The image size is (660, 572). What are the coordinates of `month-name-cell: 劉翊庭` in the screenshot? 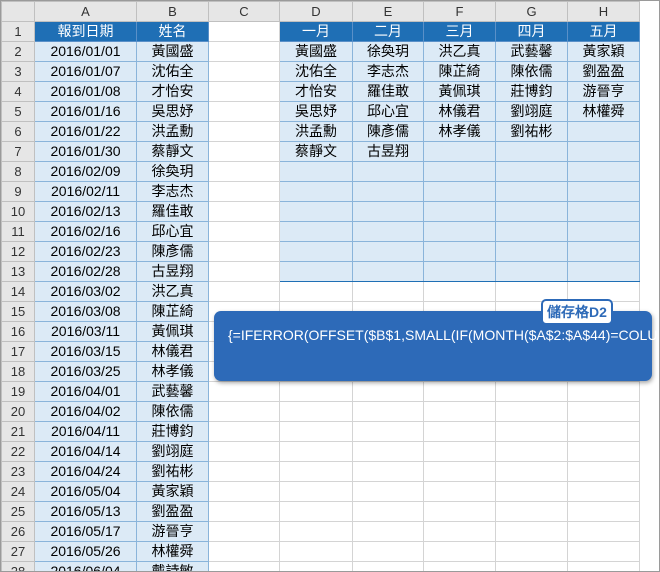 It's located at (531, 111).